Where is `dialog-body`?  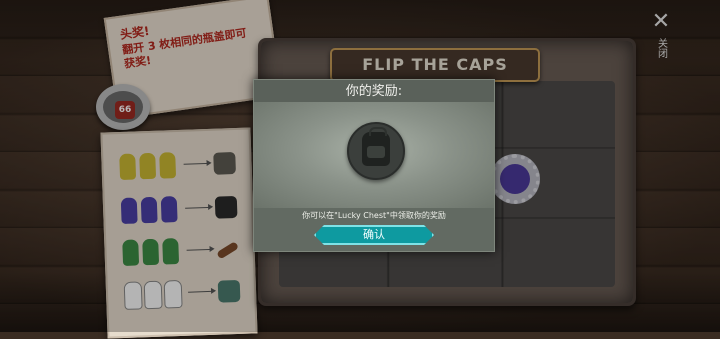 dialog-body is located at coordinates (374, 155).